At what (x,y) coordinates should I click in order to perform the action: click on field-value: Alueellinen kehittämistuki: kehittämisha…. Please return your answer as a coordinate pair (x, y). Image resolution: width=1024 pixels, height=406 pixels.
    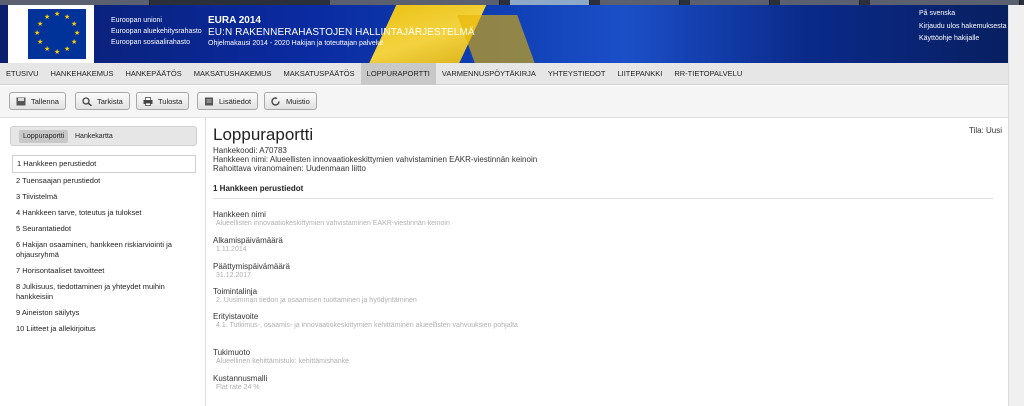
    Looking at the image, I should click on (283, 361).